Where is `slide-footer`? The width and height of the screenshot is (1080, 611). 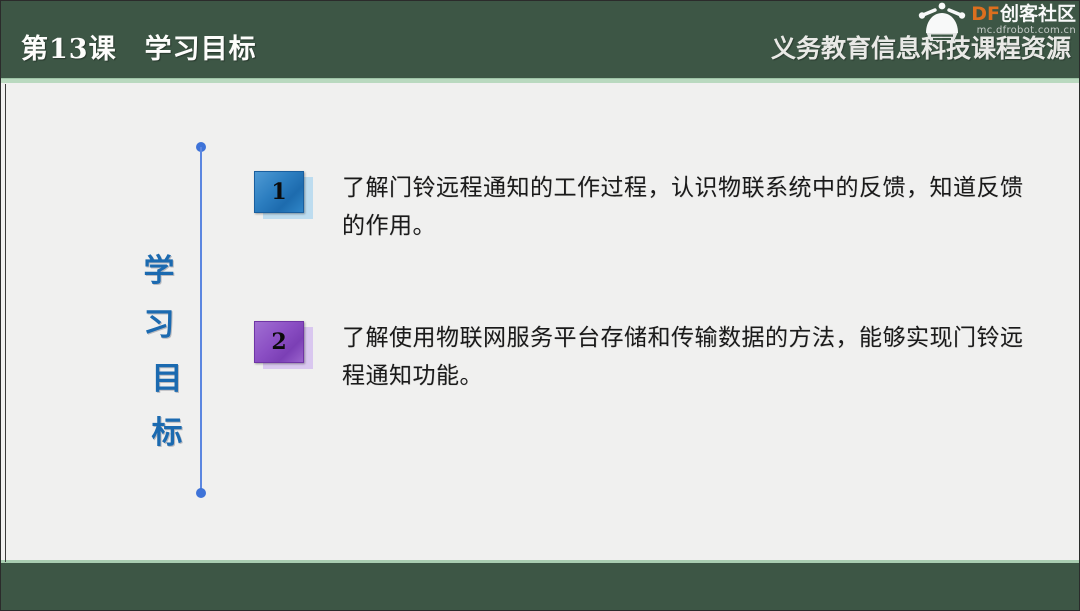 slide-footer is located at coordinates (540, 586).